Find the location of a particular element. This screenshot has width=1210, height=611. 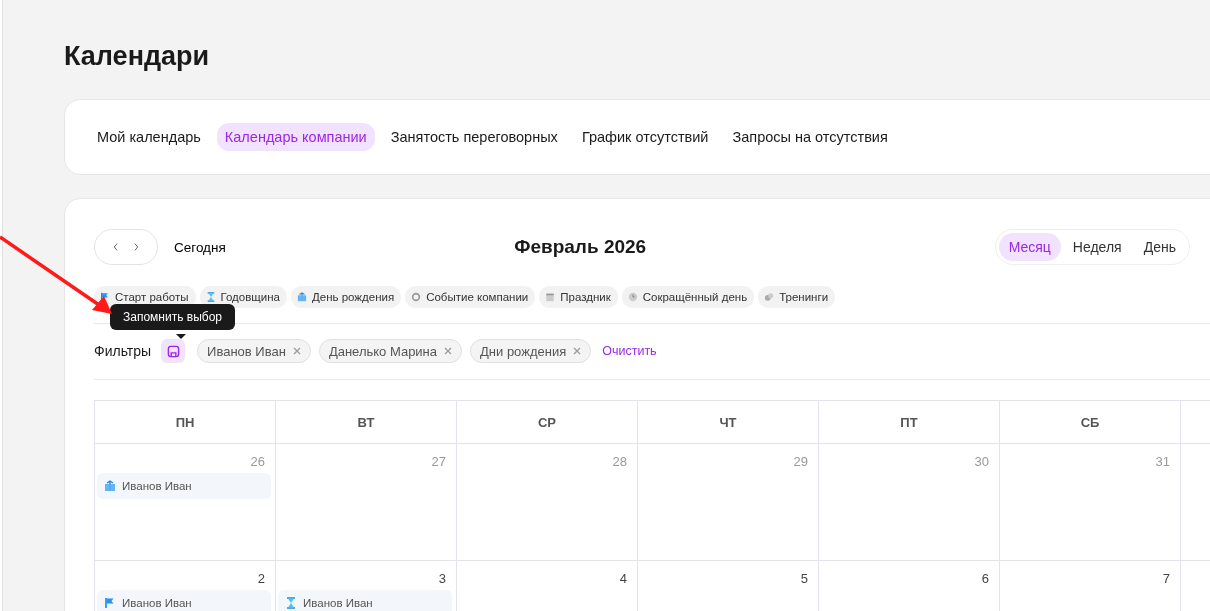

tab: График отсутствий is located at coordinates (645, 137).